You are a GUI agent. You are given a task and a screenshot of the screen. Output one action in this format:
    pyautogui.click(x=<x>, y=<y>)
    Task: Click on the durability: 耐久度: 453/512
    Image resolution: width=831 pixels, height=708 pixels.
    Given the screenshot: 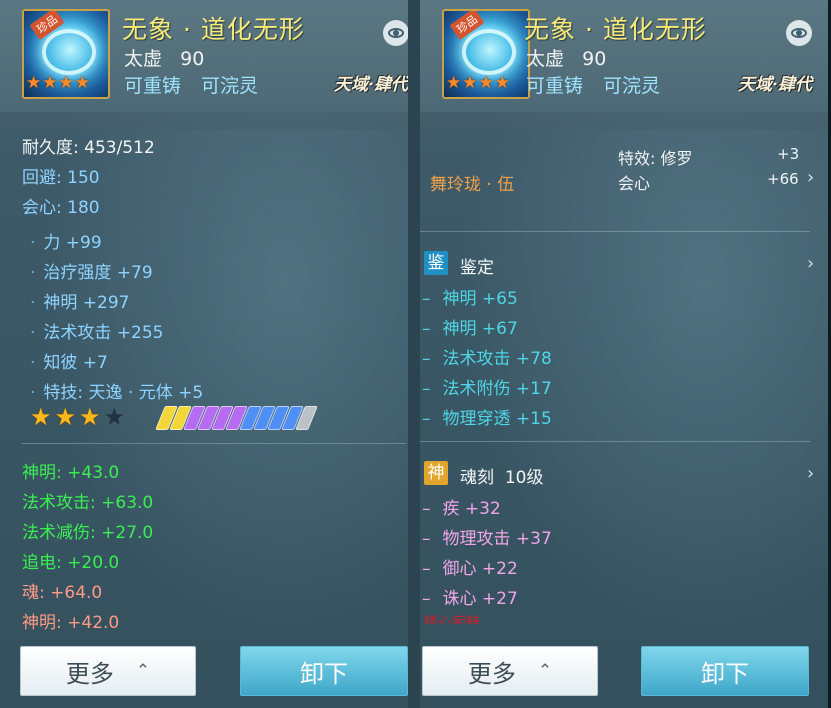 What is the action you would take?
    pyautogui.click(x=88, y=148)
    